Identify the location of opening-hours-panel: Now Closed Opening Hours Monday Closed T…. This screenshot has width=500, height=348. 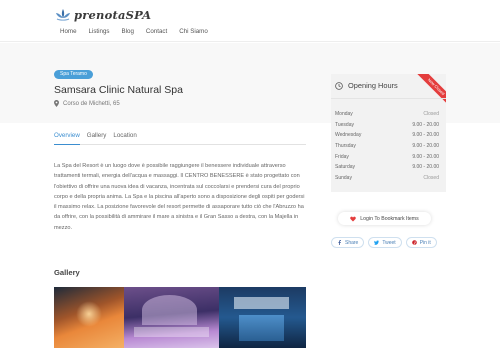
(388, 133).